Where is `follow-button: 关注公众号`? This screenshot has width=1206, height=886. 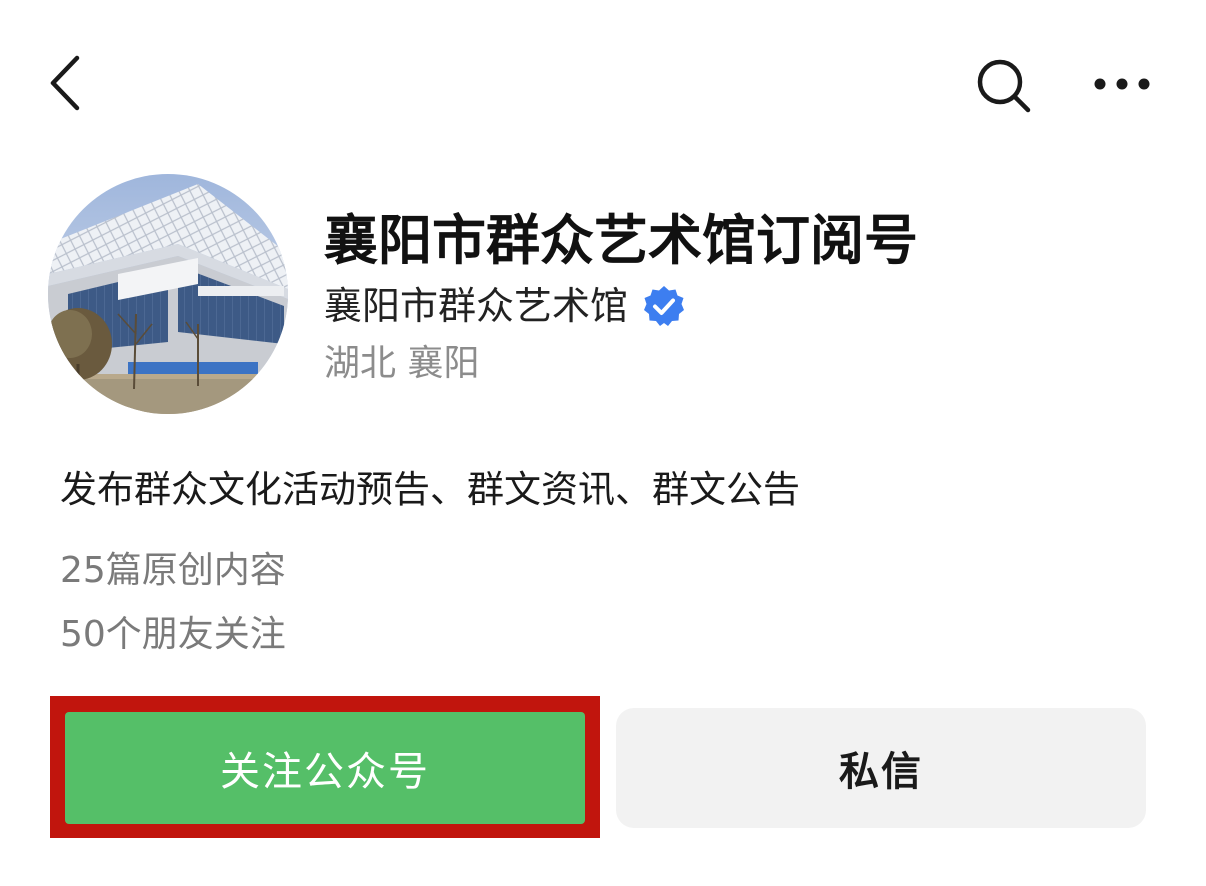 follow-button: 关注公众号 is located at coordinates (325, 768).